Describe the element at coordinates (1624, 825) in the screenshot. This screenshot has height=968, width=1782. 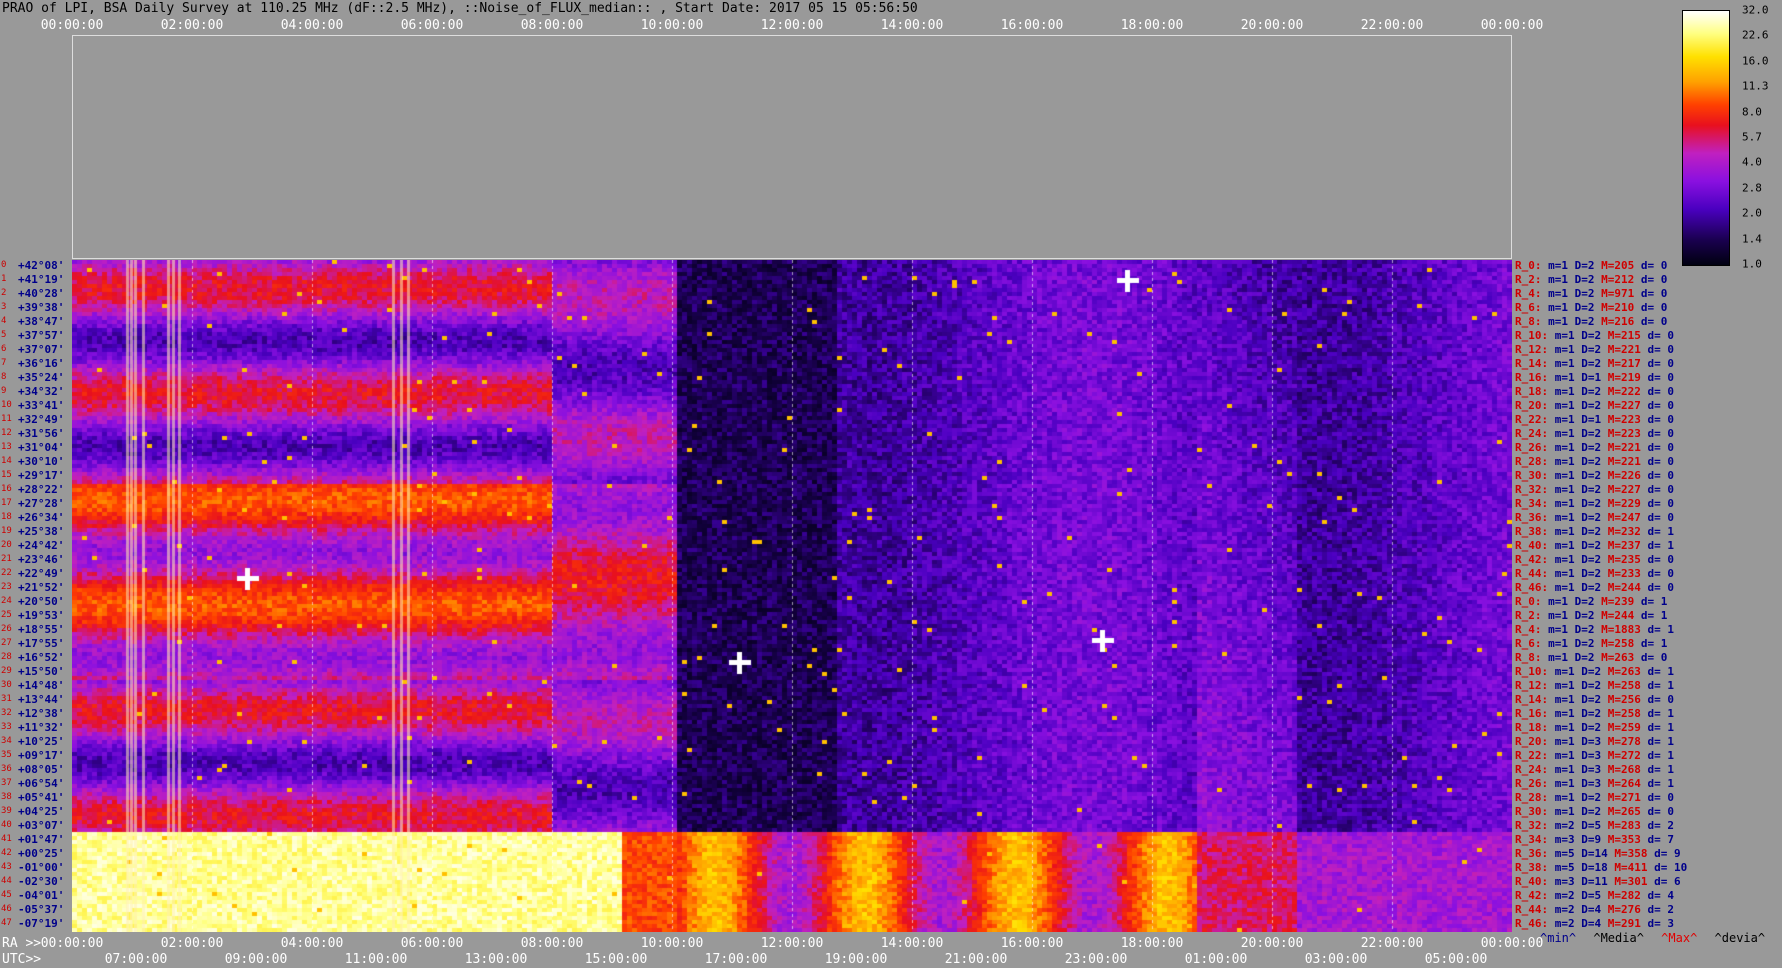
I see `stat-max: M=283` at that location.